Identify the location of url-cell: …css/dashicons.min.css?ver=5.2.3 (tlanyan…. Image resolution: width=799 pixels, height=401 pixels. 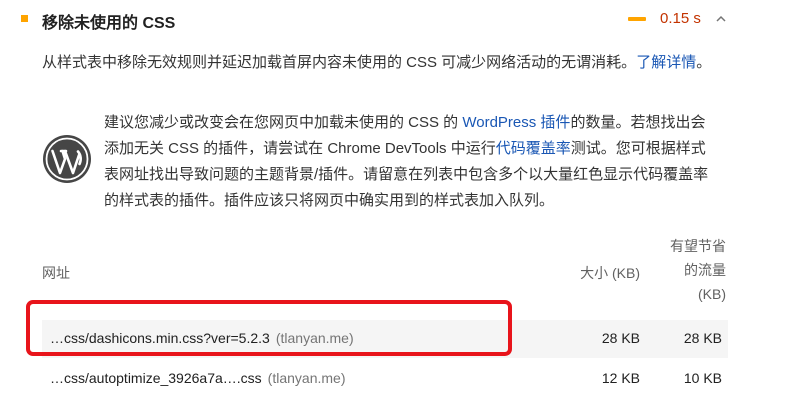
(202, 338).